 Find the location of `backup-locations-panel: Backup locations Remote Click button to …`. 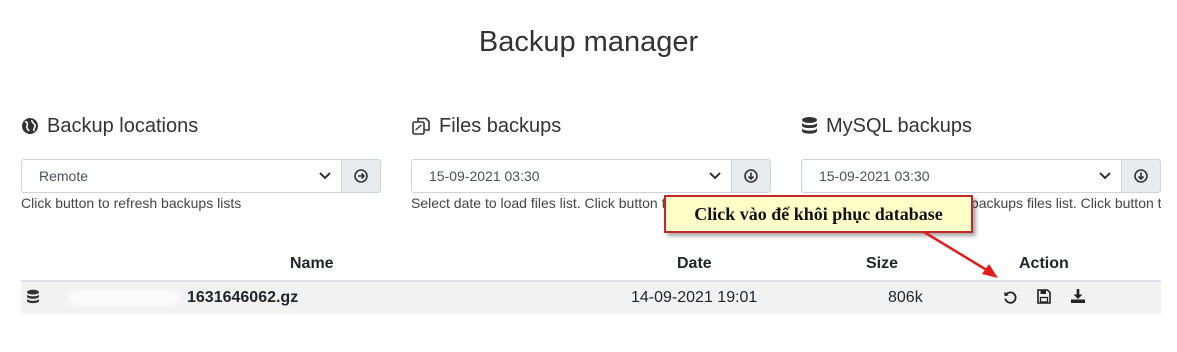

backup-locations-panel: Backup locations Remote Click button to … is located at coordinates (201, 161).